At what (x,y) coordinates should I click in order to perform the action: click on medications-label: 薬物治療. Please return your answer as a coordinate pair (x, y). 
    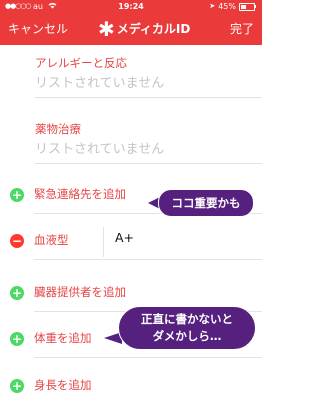
    Looking at the image, I should click on (58, 129).